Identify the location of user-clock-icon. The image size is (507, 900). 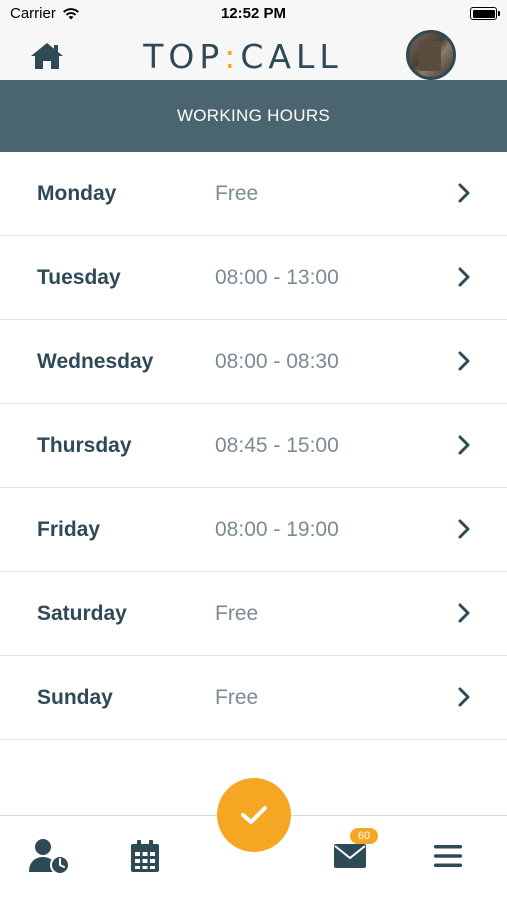
(49, 856).